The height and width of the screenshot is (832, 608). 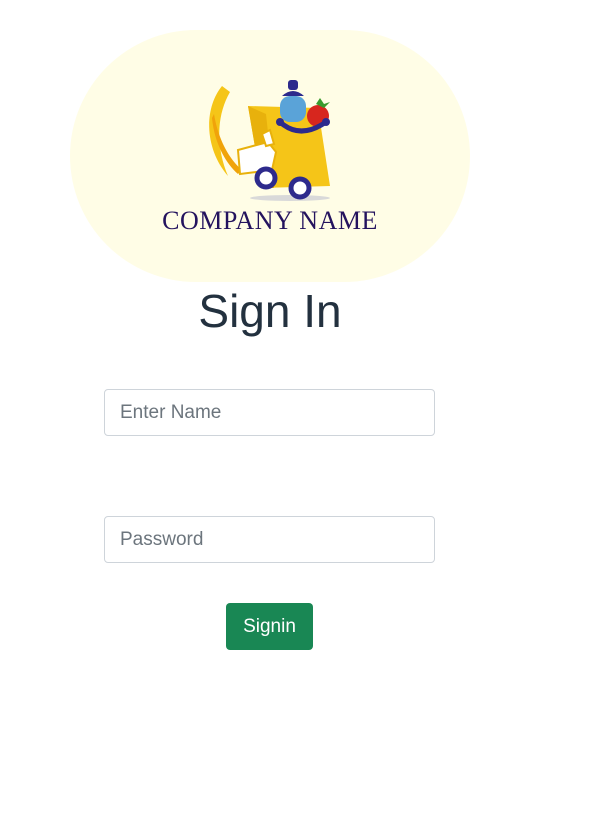 What do you see at coordinates (270, 220) in the screenshot?
I see `company-name: COMPANY NAME` at bounding box center [270, 220].